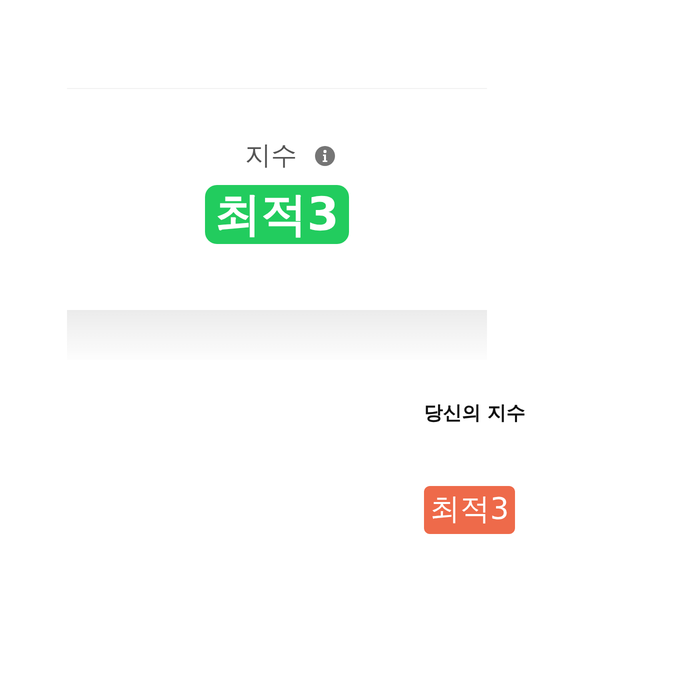 The image size is (700, 700). What do you see at coordinates (470, 510) in the screenshot?
I see `your-index-badge: 최적3` at bounding box center [470, 510].